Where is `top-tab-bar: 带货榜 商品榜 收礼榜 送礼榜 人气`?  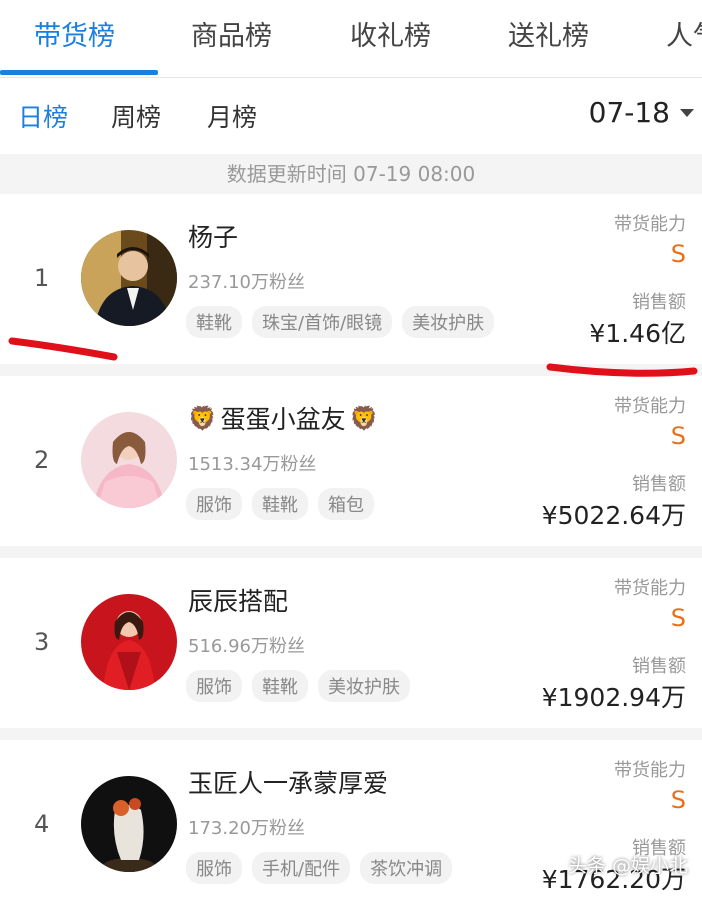
top-tab-bar: 带货榜 商品榜 收礼榜 送礼榜 人气 is located at coordinates (351, 39).